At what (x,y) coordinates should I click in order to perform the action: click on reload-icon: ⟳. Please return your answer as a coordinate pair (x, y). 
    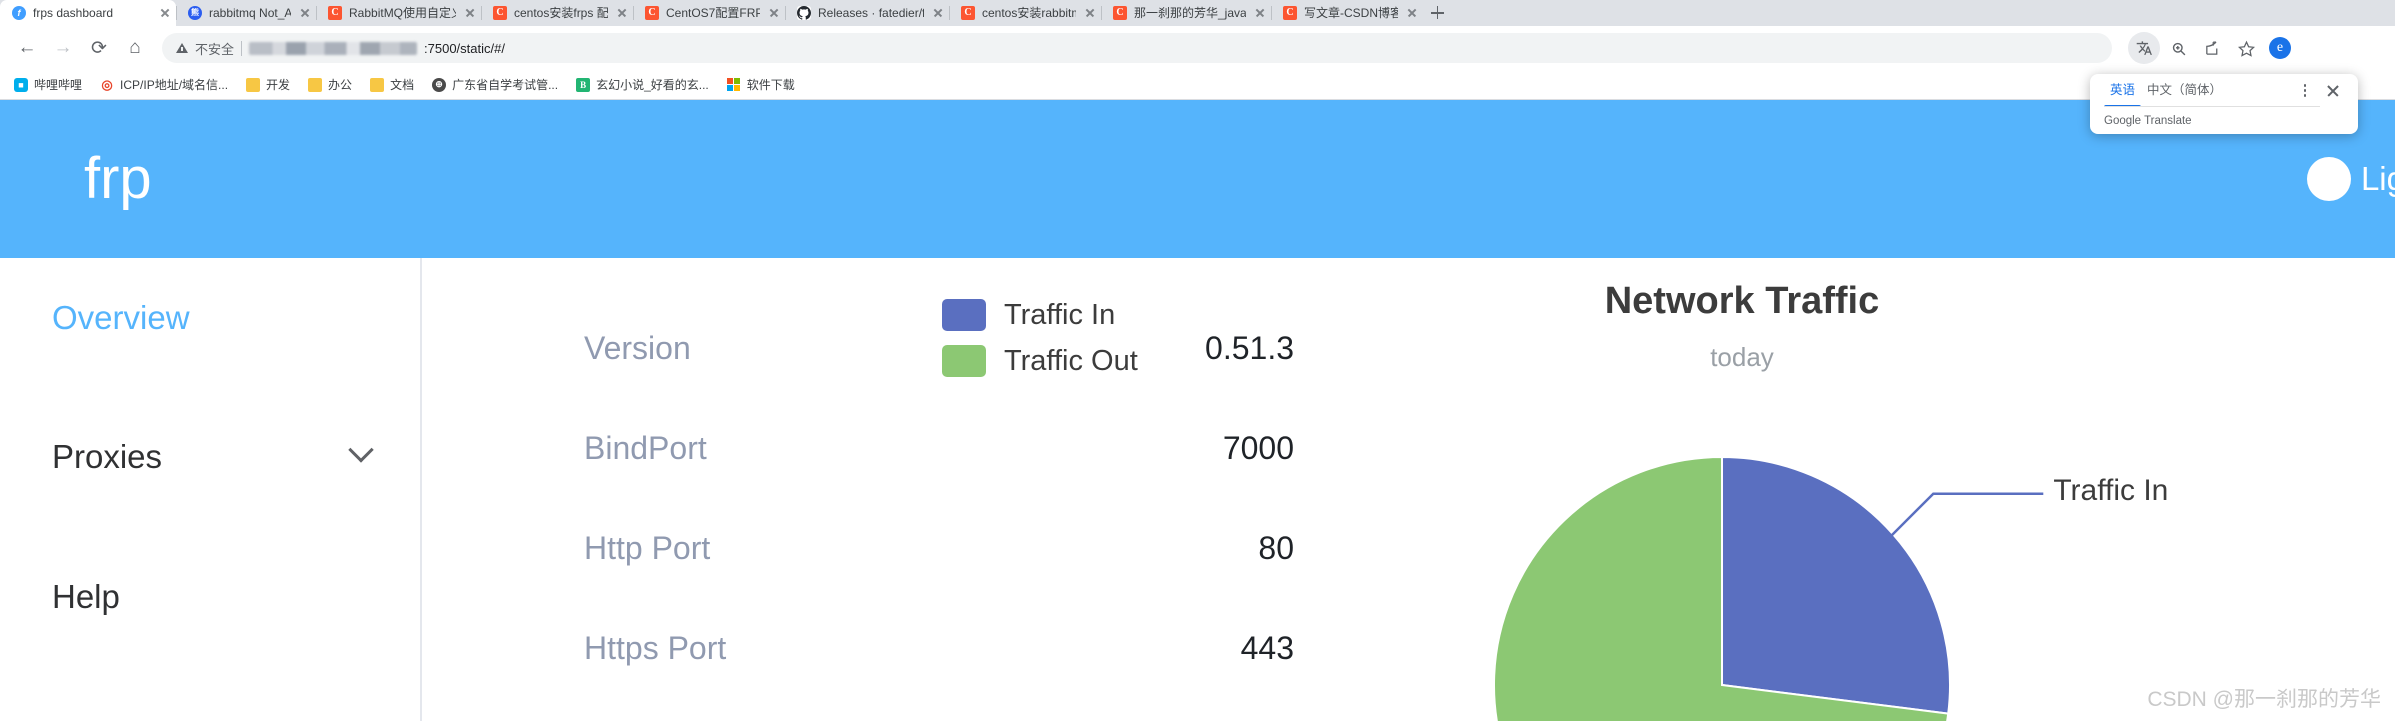
    Looking at the image, I should click on (99, 48).